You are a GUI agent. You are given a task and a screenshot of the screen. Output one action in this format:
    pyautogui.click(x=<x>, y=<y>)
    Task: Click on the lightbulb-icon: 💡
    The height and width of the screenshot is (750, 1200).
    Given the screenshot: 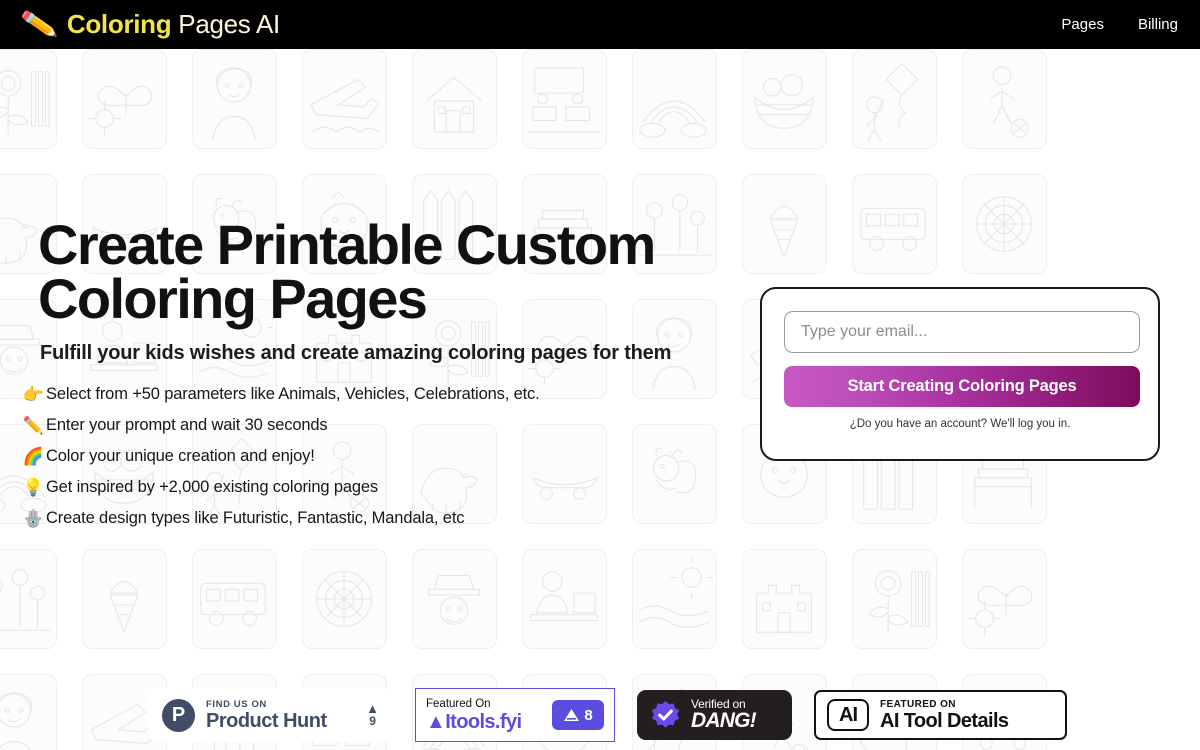 What is the action you would take?
    pyautogui.click(x=33, y=487)
    